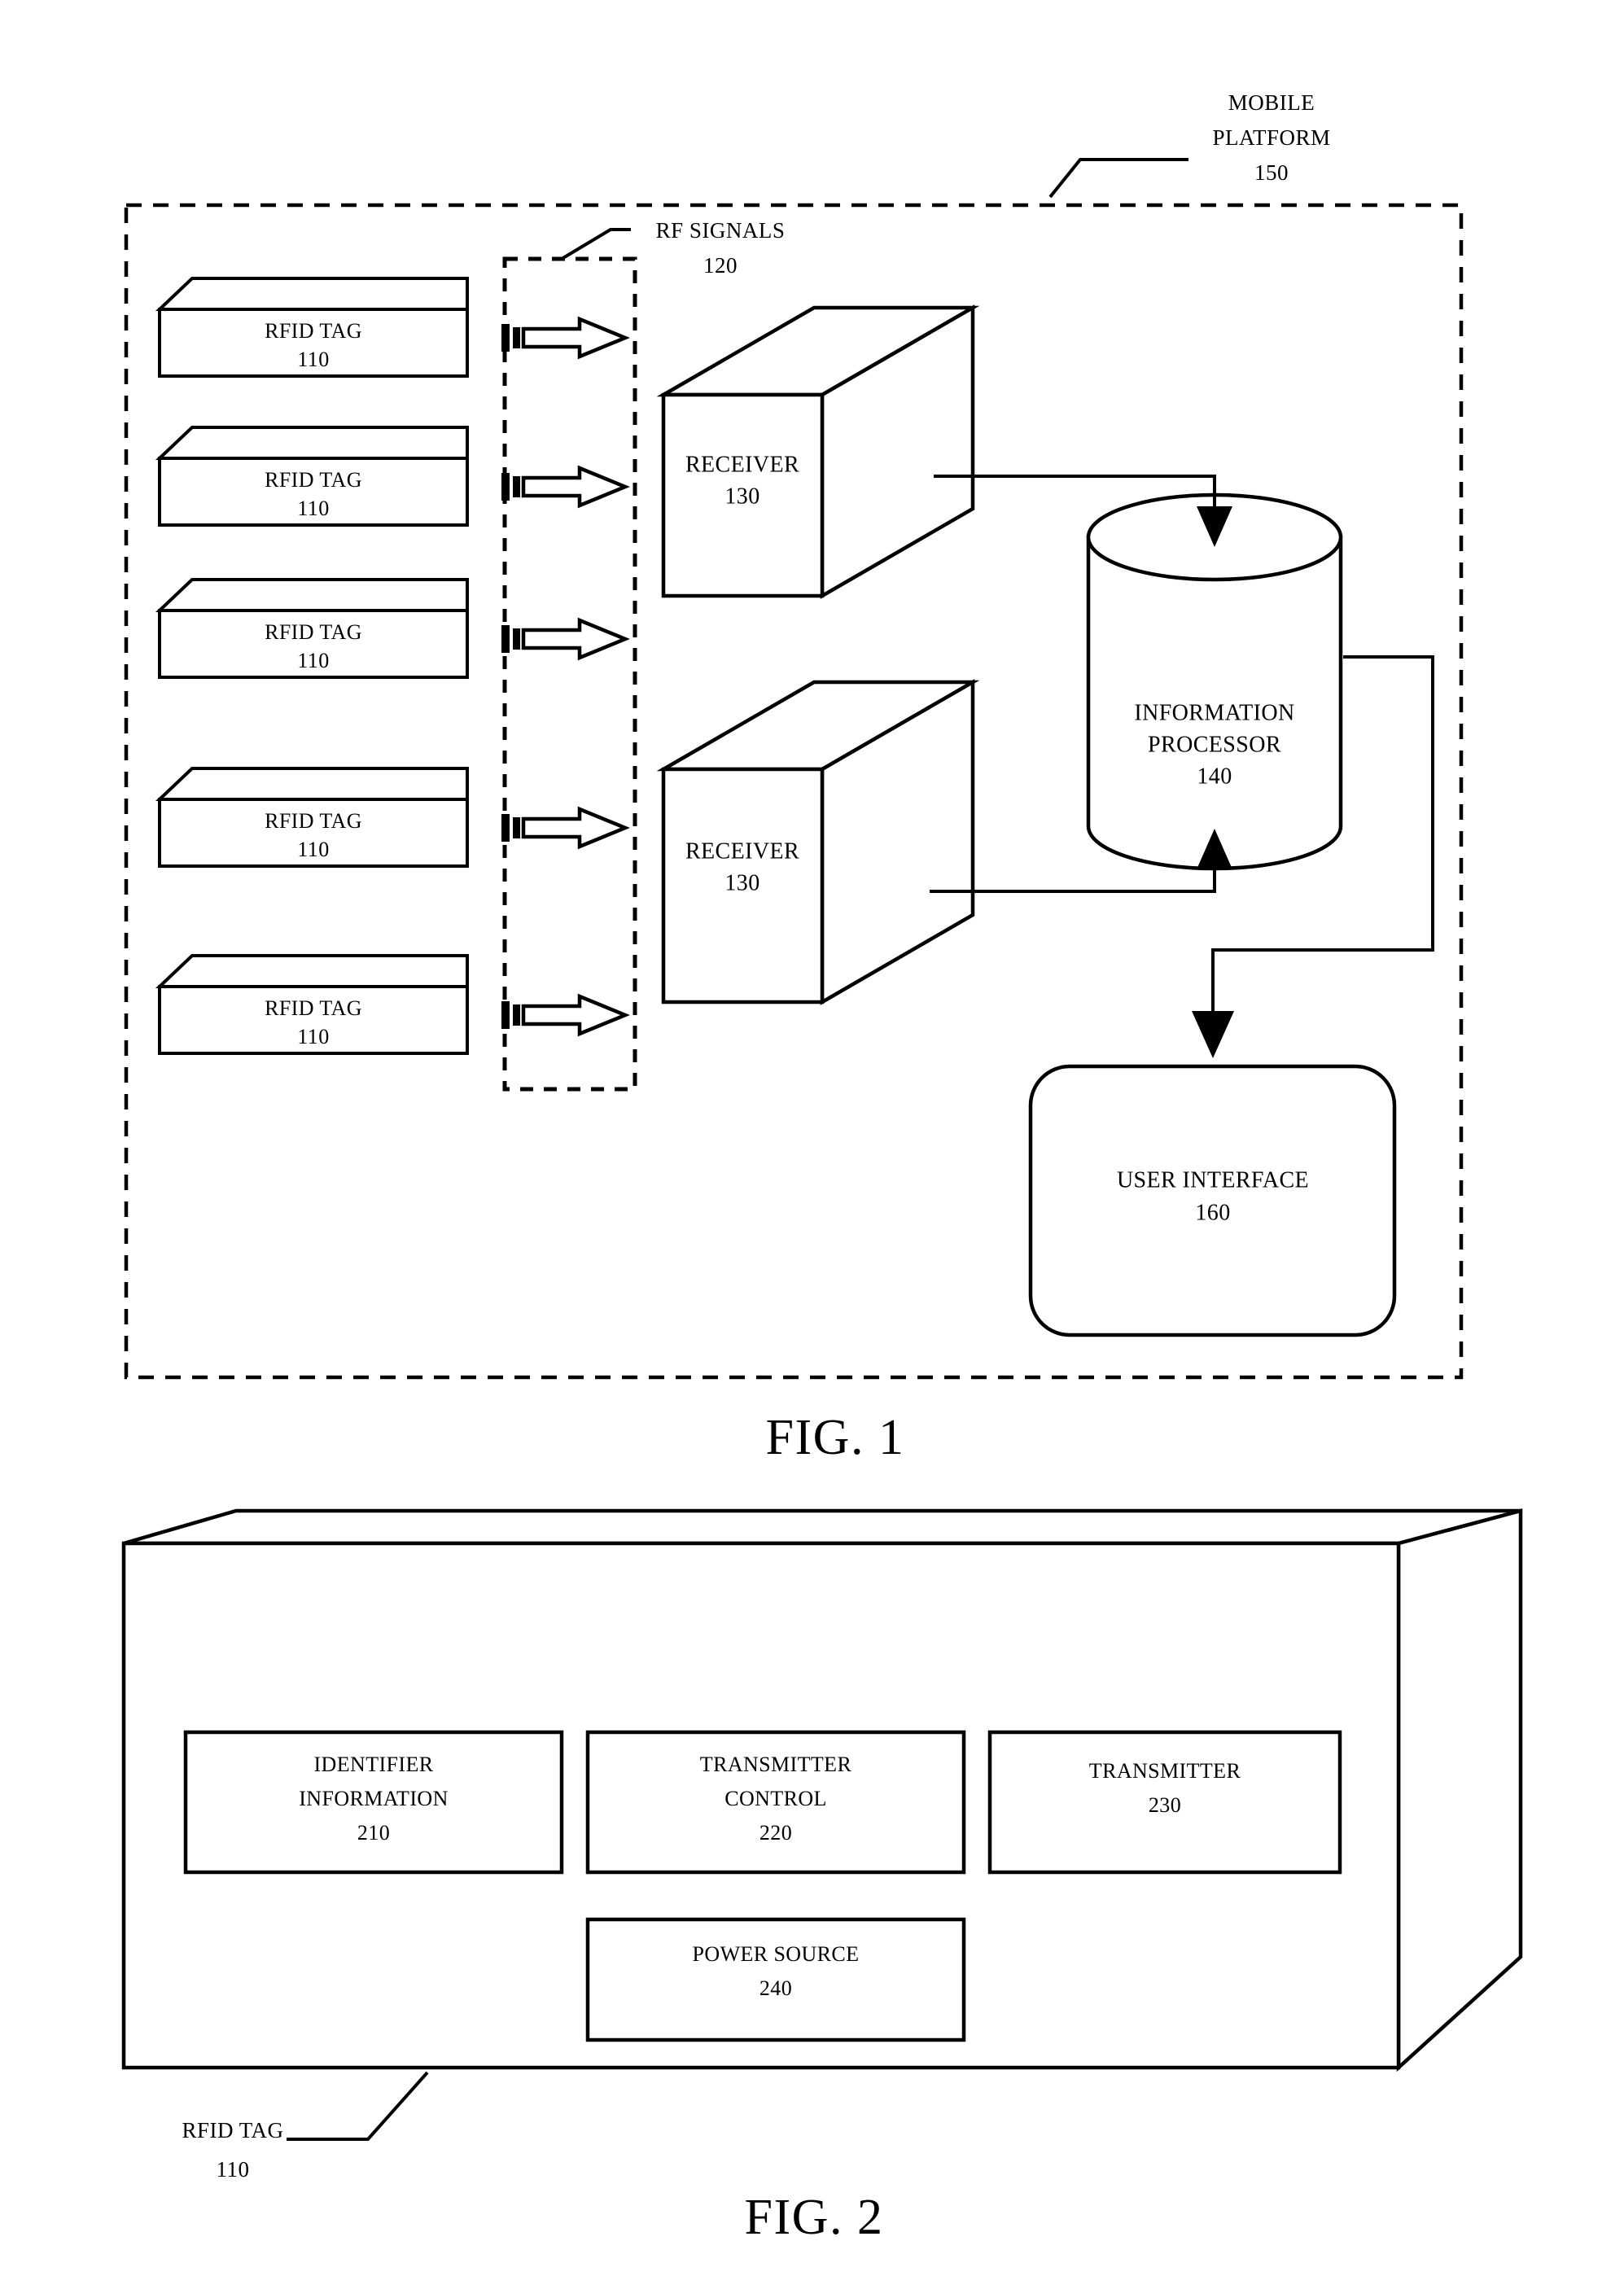 This screenshot has height=2289, width=1624. Describe the element at coordinates (1214, 744) in the screenshot. I see `information-processor-label-line2: PROCESSOR` at that location.